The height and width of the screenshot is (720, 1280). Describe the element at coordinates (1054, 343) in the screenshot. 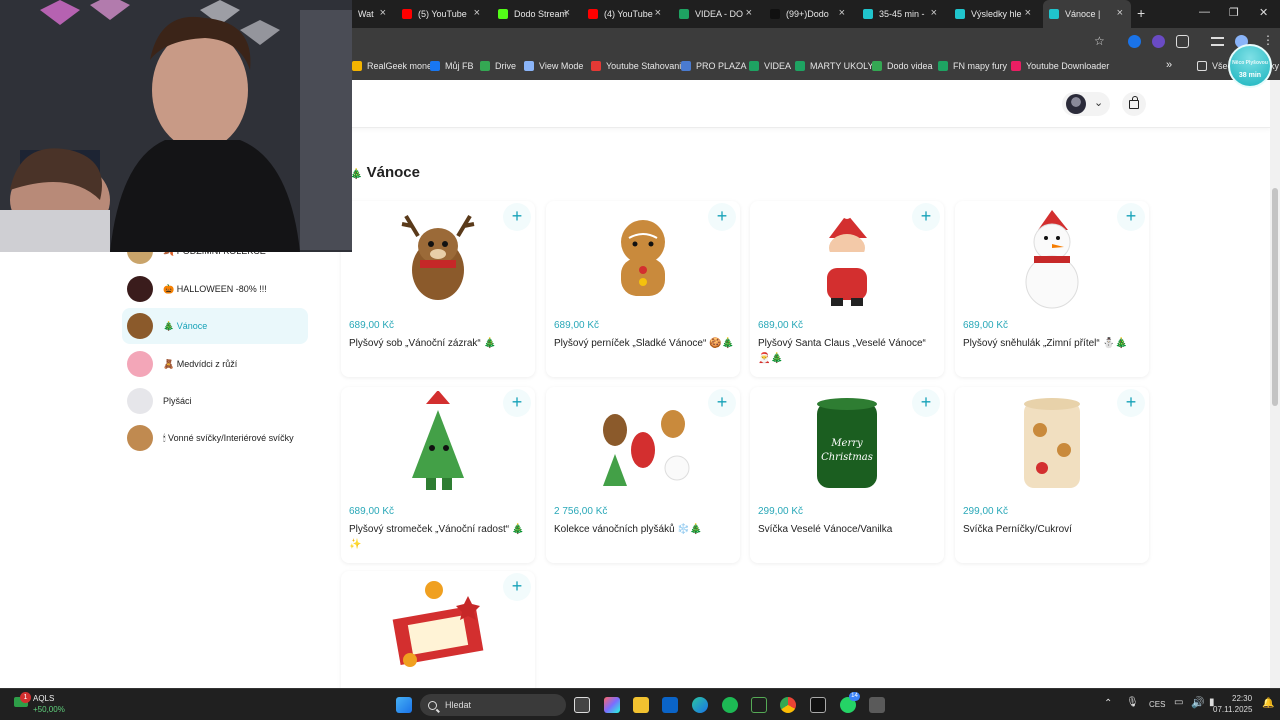

I see `product-name: Plyšový sněhulák „Zimní přítel“ ⛄🎄` at that location.